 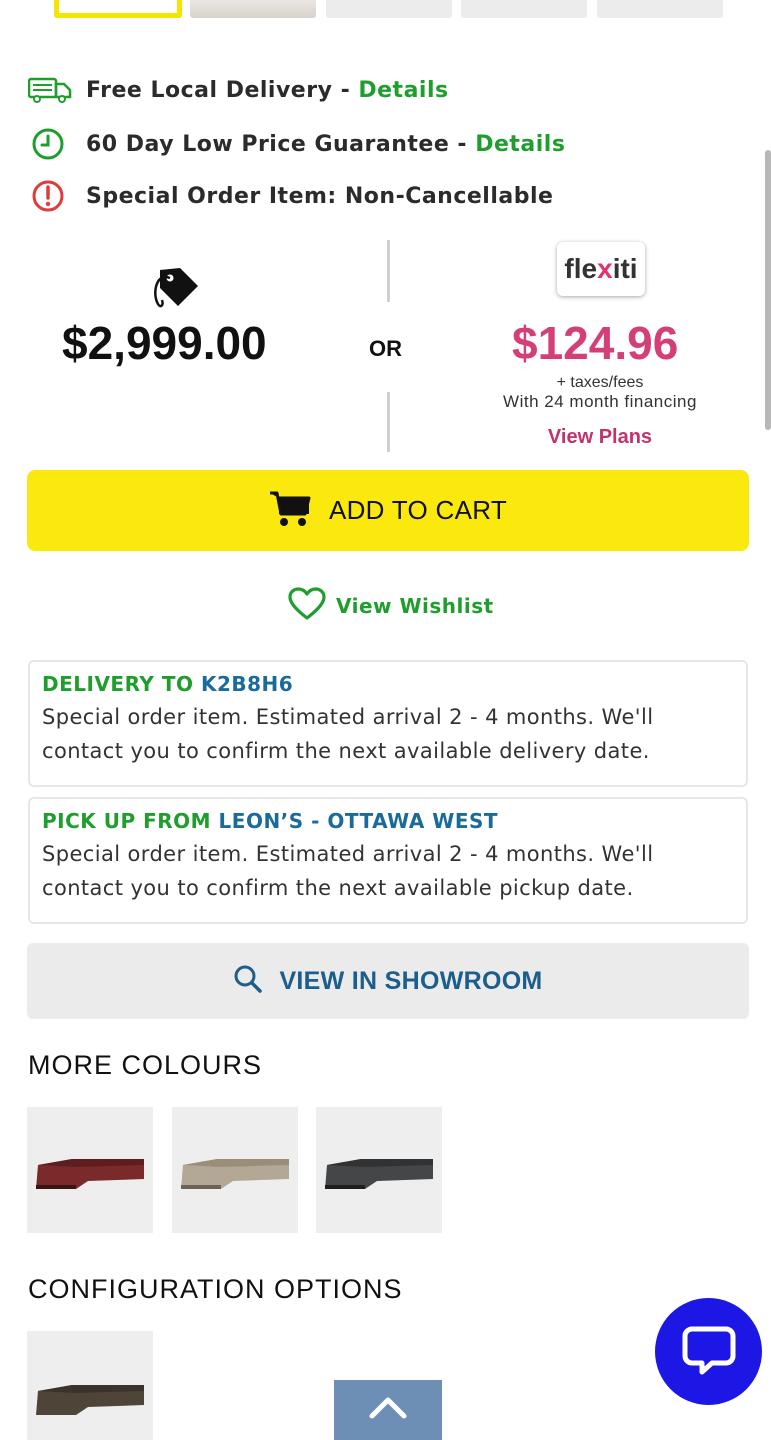 What do you see at coordinates (50, 90) in the screenshot?
I see `delivery-truck-icon` at bounding box center [50, 90].